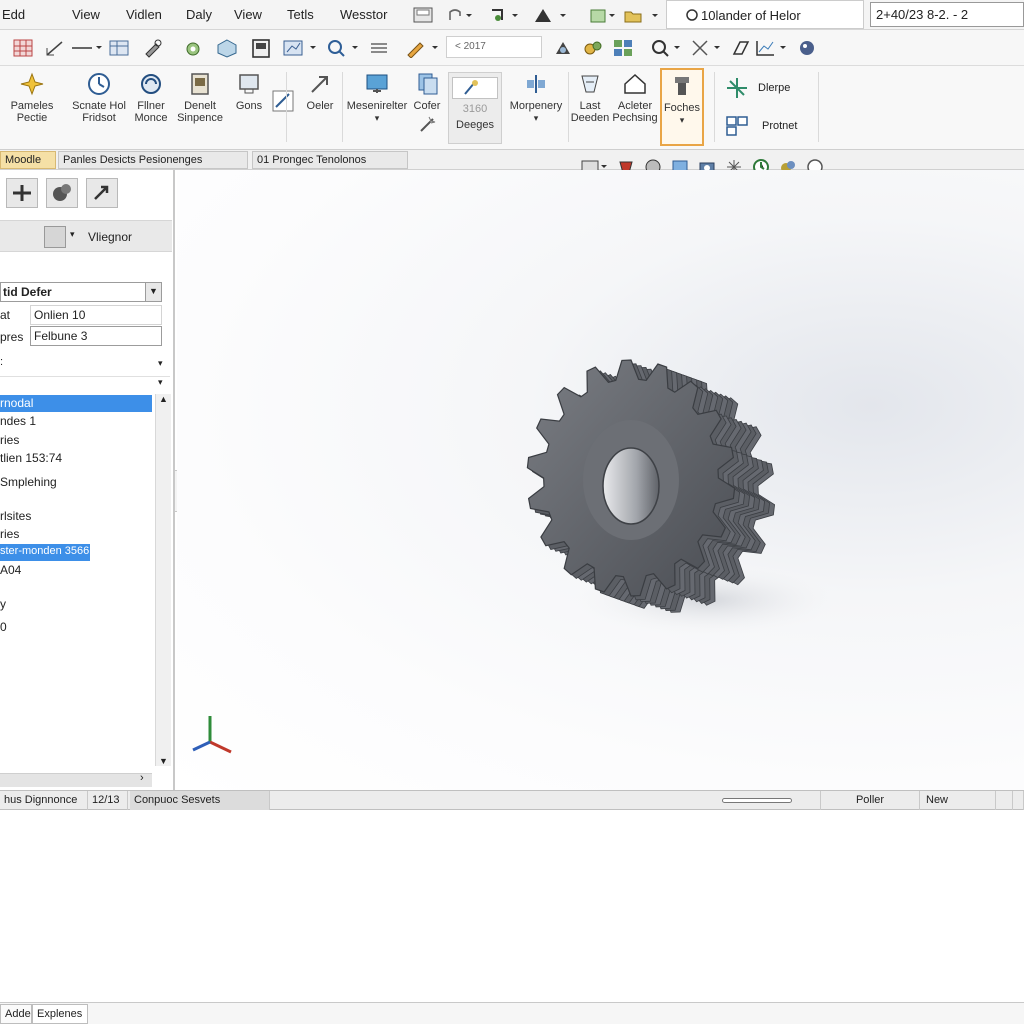 This screenshot has width=1024, height=1024. Describe the element at coordinates (200, 108) in the screenshot. I see `denelt-sinpence-button: Denelt Sinpence` at that location.